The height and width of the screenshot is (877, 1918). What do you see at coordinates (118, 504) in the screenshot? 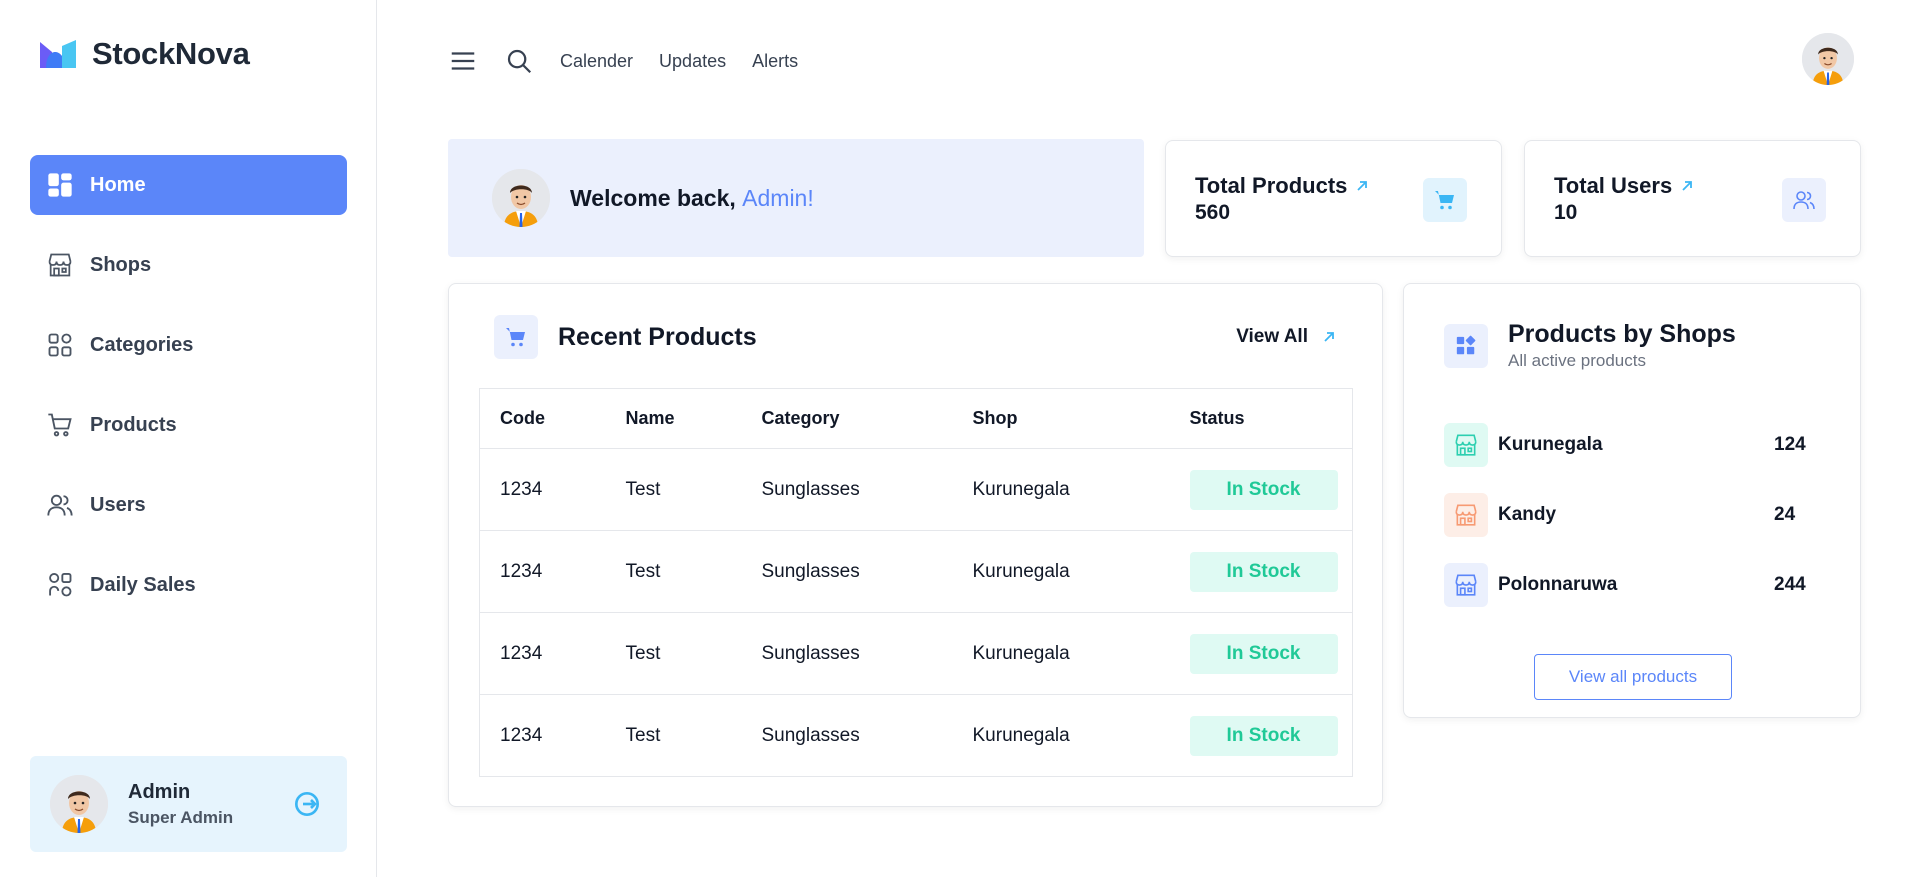
I see `sidebar-item-label: Users` at bounding box center [118, 504].